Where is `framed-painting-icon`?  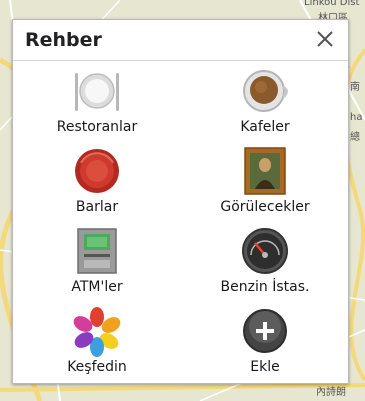 framed-painting-icon is located at coordinates (265, 171).